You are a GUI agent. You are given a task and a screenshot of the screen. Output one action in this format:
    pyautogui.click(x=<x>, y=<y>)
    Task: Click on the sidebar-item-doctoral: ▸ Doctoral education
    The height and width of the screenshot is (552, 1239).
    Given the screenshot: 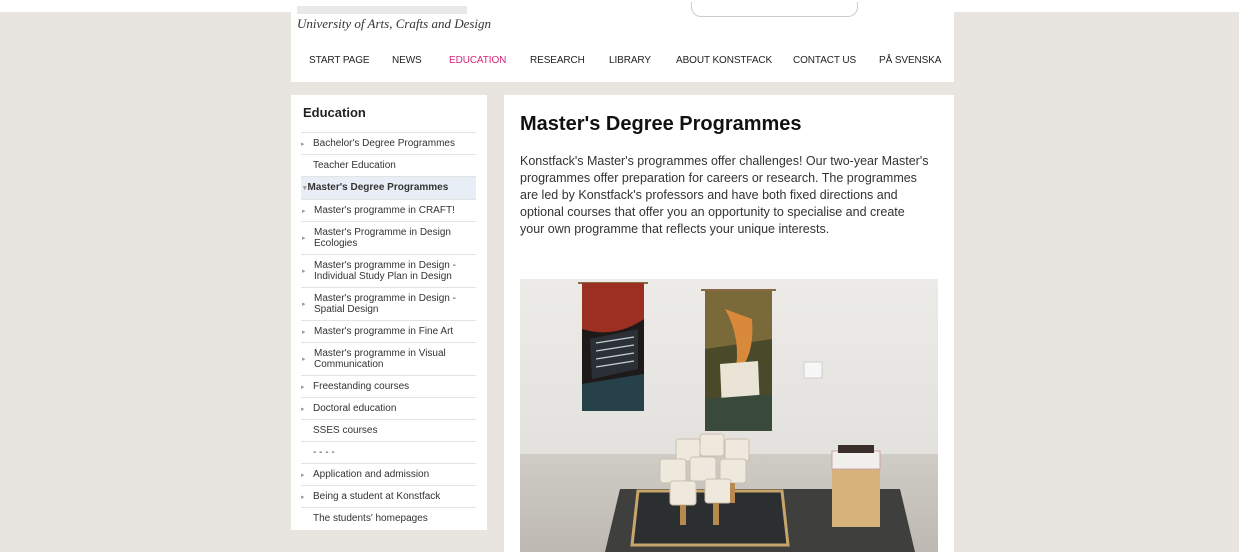 What is the action you would take?
    pyautogui.click(x=388, y=408)
    